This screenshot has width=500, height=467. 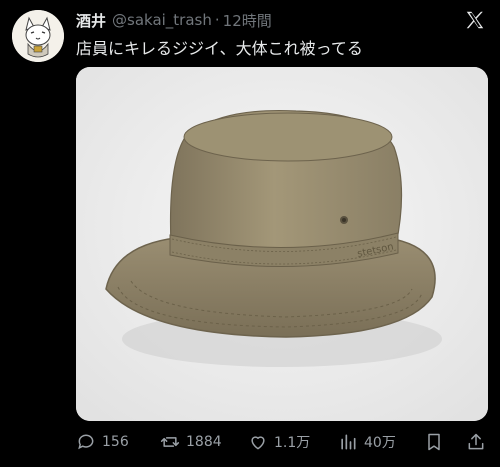 I want to click on cat-avatar-icon, so click(x=38, y=36).